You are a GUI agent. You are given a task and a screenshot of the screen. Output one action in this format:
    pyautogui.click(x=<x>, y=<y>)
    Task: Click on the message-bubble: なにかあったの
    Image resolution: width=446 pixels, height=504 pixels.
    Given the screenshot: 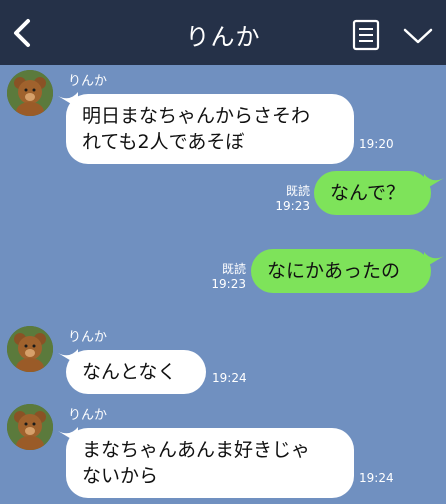 What is the action you would take?
    pyautogui.click(x=341, y=271)
    